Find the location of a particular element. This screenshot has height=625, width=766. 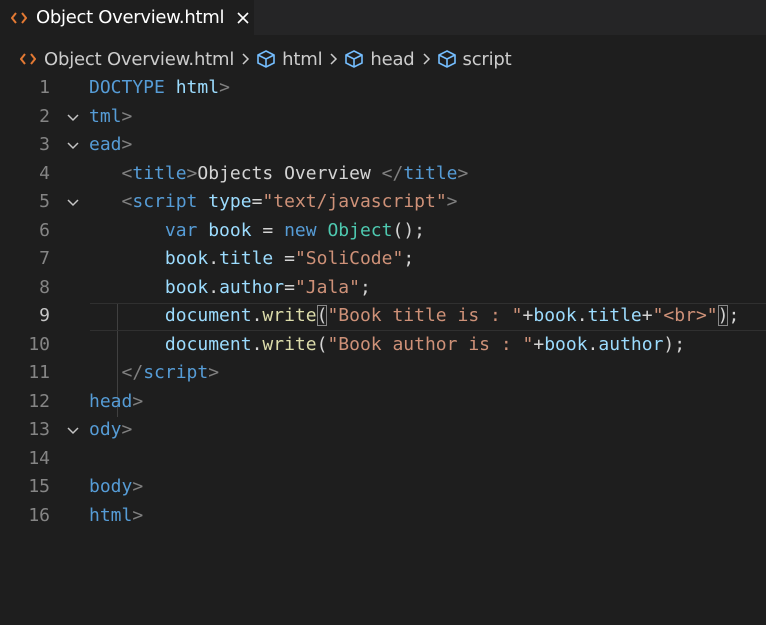

code-token: body is located at coordinates (111, 486).